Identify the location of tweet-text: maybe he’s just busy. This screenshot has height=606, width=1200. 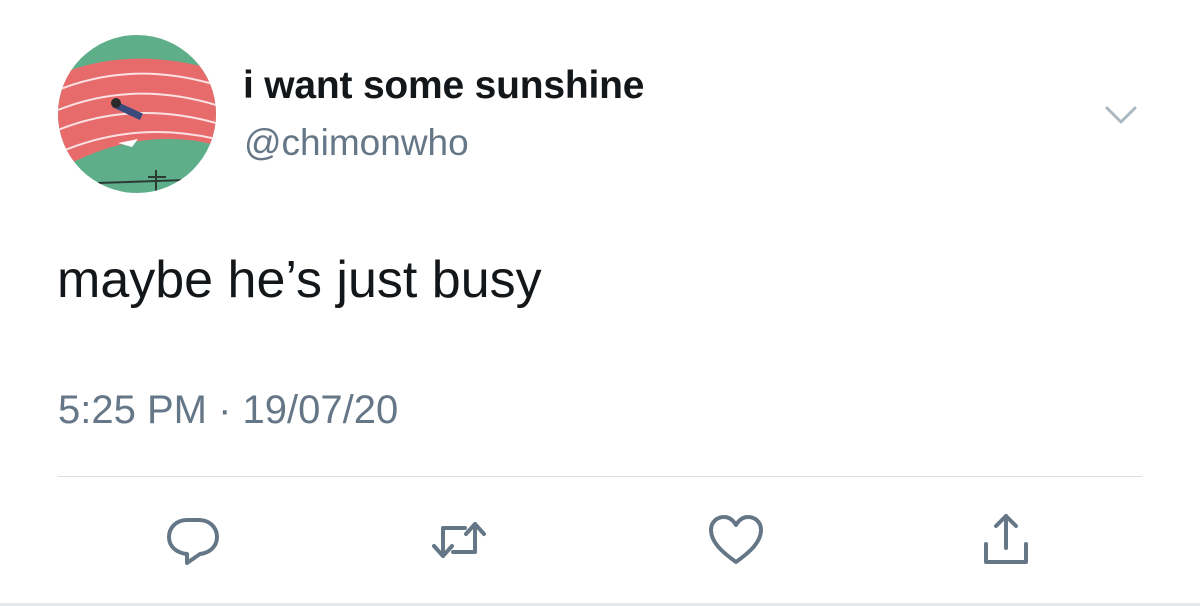
(299, 280).